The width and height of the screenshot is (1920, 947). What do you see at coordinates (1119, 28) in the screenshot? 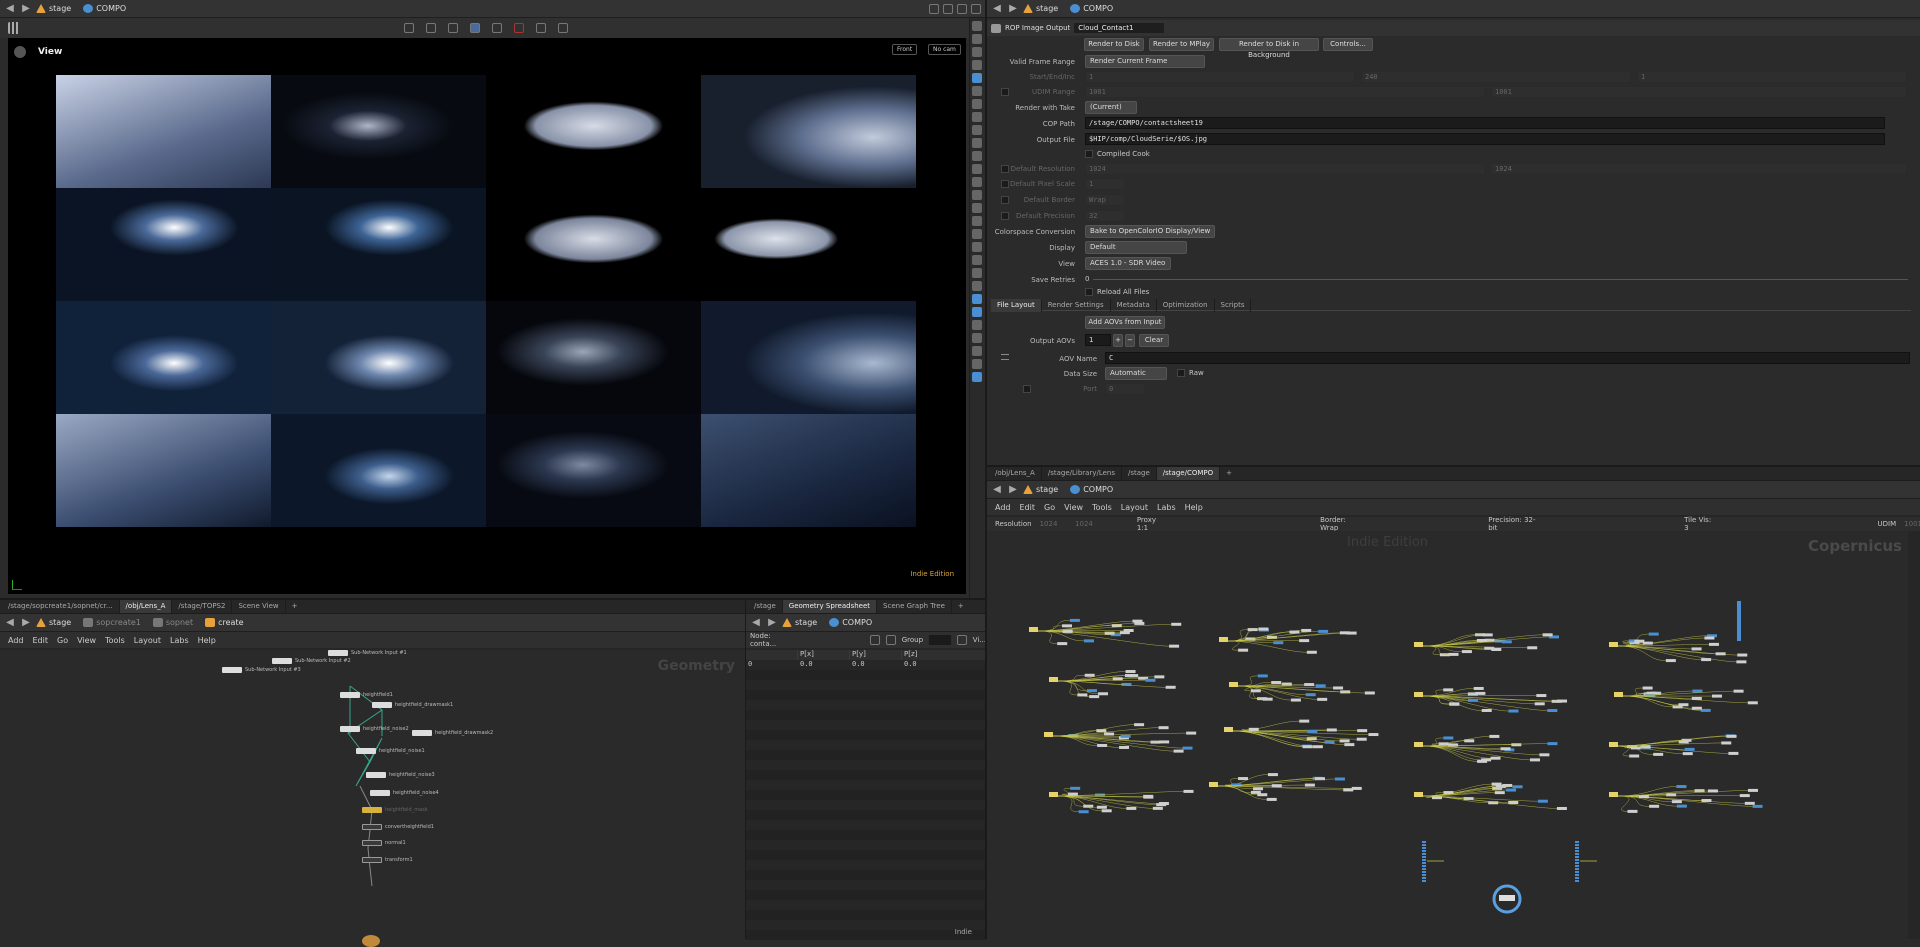
I see `node-name-field: Cloud_Contact1` at bounding box center [1119, 28].